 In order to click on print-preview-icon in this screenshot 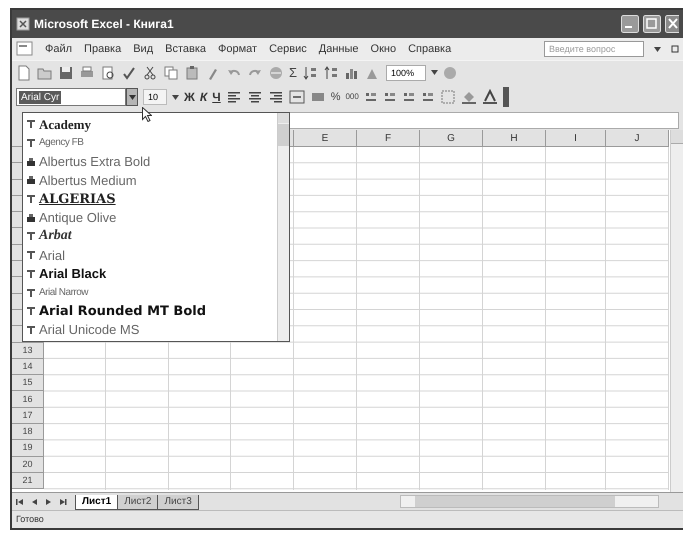, I will do `click(108, 72)`.